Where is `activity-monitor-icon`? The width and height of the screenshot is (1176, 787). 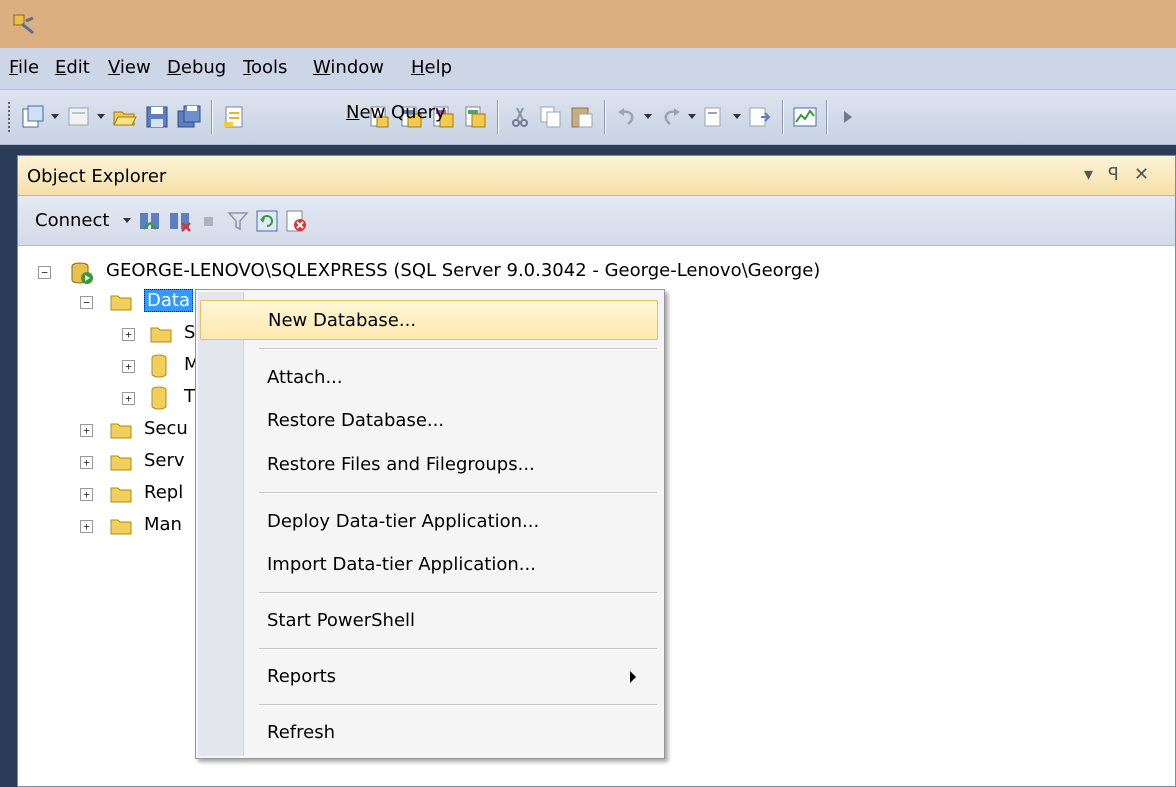 activity-monitor-icon is located at coordinates (805, 117).